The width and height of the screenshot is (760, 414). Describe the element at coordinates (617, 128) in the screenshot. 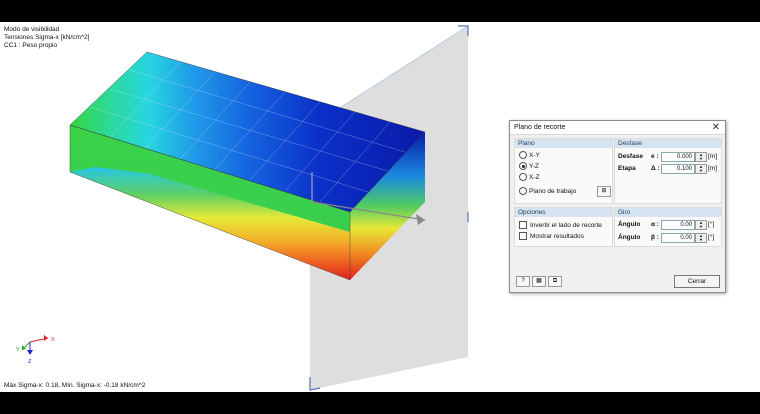

I see `dialog-titlebar: Plano de recorte ✕` at that location.